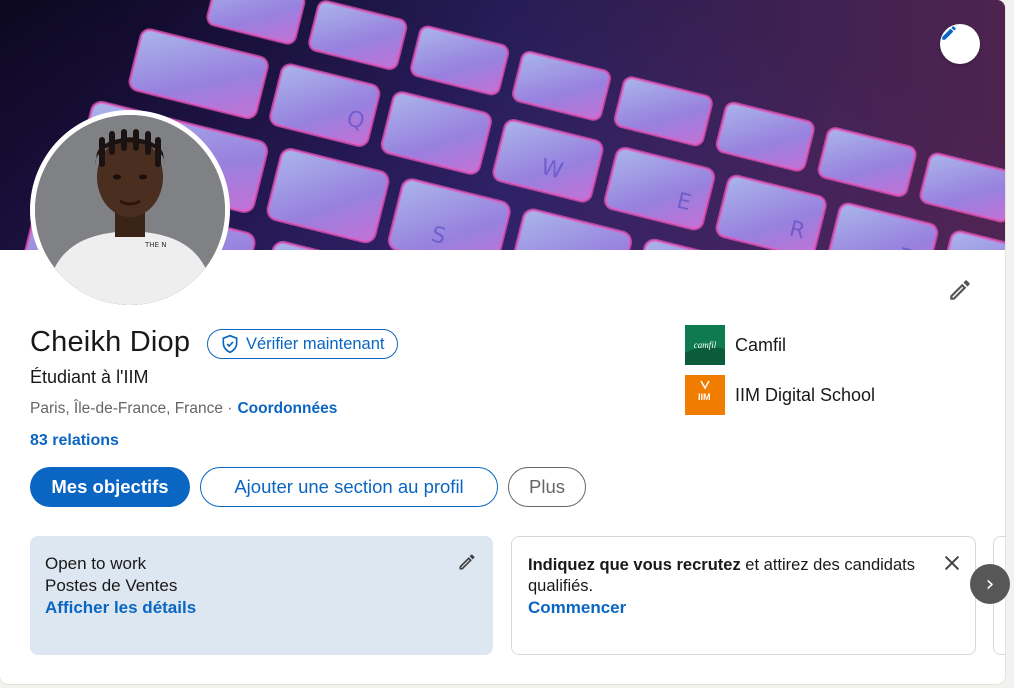 The height and width of the screenshot is (688, 1014). Describe the element at coordinates (111, 585) in the screenshot. I see `open-to-work-roles: Postes de Ventes` at that location.